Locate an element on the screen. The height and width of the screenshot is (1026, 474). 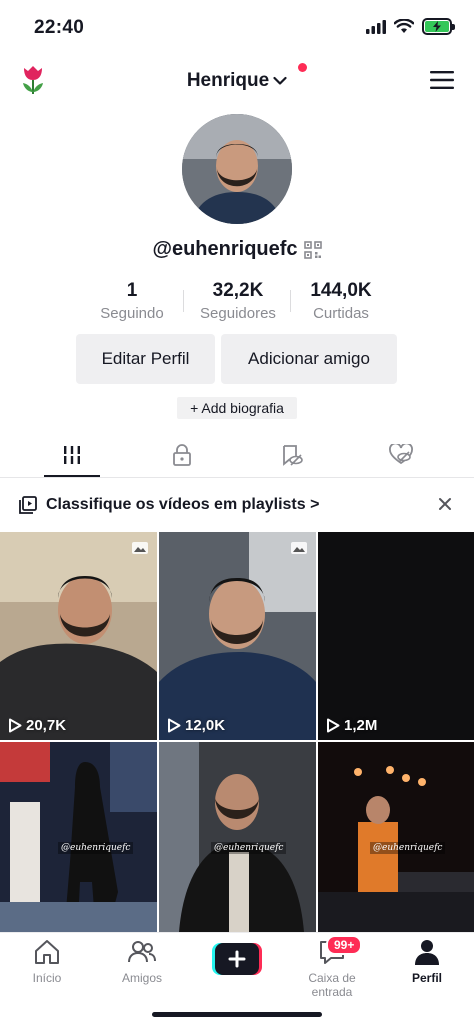
view-count: 1,2M is located at coordinates (351, 725).